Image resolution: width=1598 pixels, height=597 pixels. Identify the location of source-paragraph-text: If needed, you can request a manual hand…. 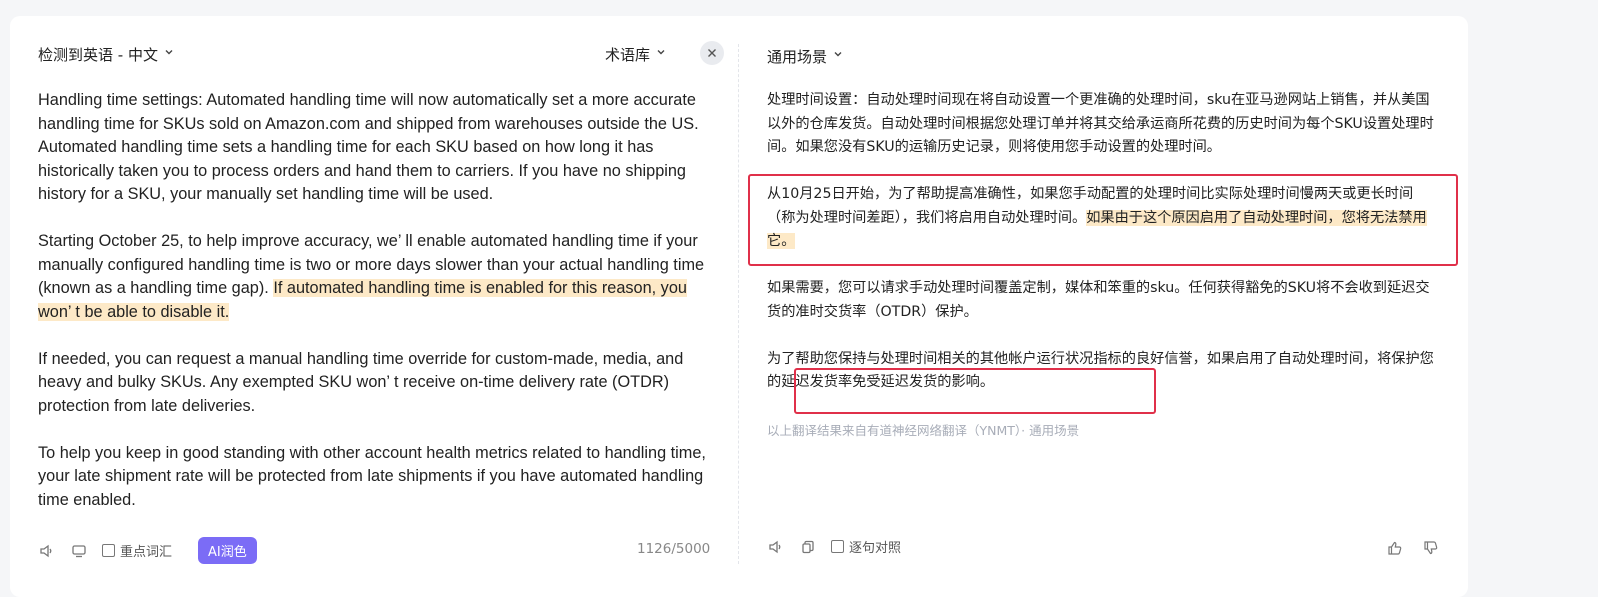
(361, 382).